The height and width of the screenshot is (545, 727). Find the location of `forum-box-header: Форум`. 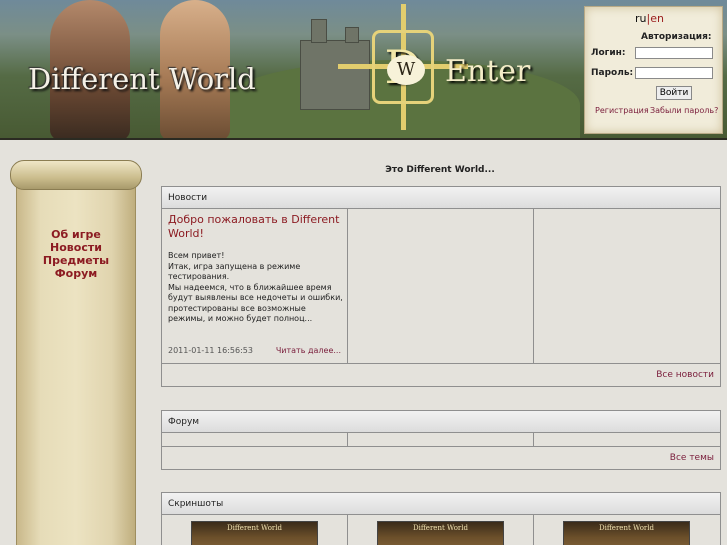

forum-box-header: Форум is located at coordinates (441, 422).